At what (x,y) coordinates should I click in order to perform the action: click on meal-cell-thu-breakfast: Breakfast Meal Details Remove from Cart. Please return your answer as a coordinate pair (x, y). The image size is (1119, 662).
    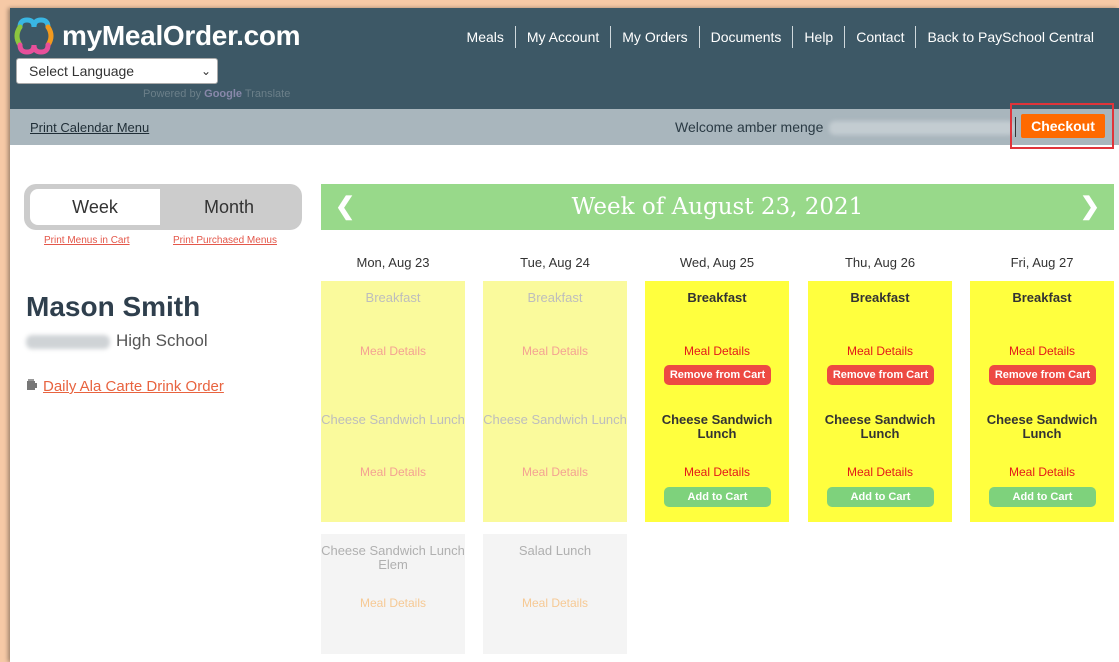
    Looking at the image, I should click on (880, 342).